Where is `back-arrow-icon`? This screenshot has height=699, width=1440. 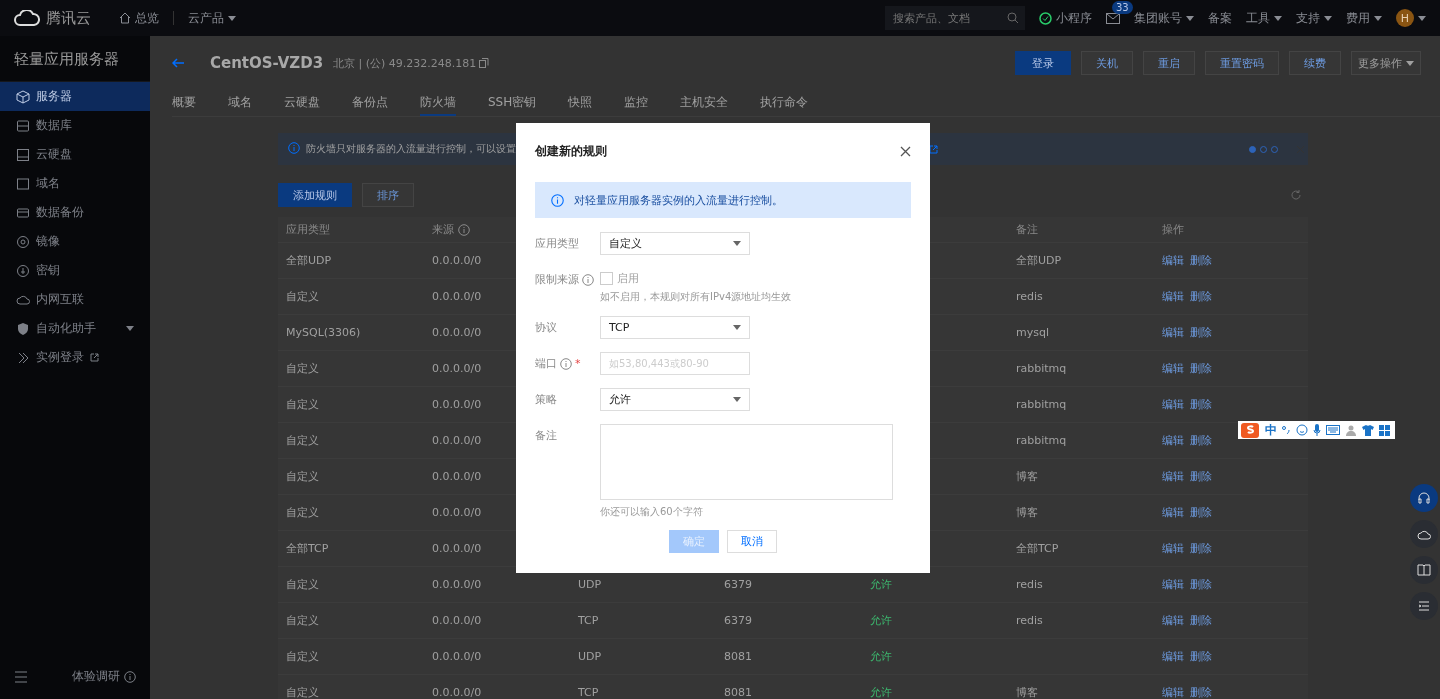
back-arrow-icon is located at coordinates (178, 63).